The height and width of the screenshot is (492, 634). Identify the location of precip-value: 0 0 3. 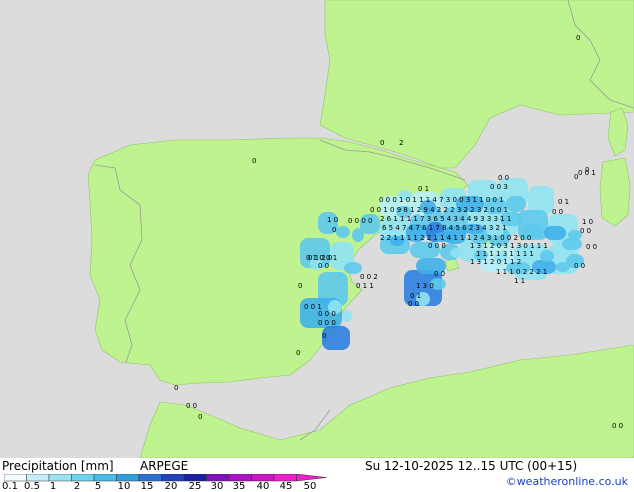
(499, 187).